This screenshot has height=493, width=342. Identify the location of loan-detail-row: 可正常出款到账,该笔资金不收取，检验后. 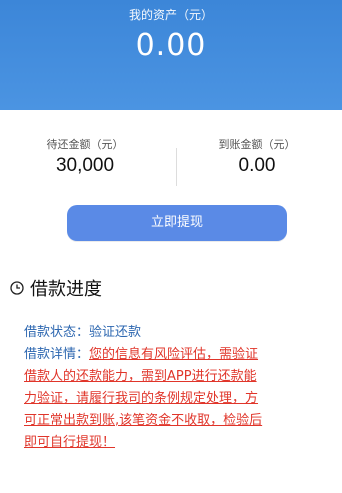
(178, 421).